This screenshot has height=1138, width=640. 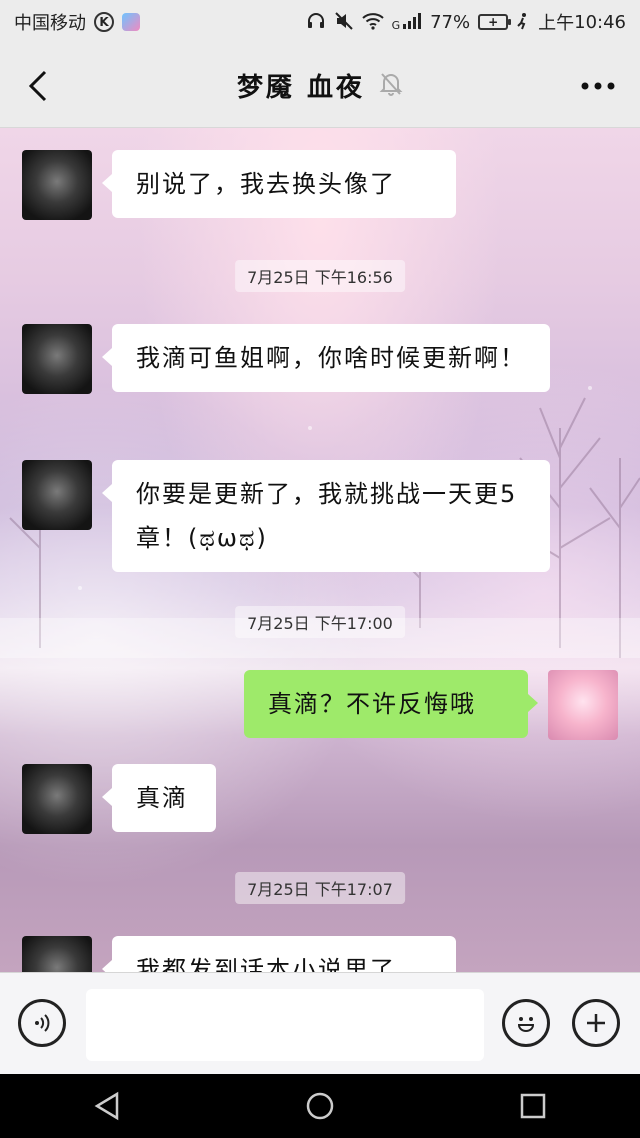 What do you see at coordinates (104, 22) in the screenshot?
I see `k-badge-icon: K` at bounding box center [104, 22].